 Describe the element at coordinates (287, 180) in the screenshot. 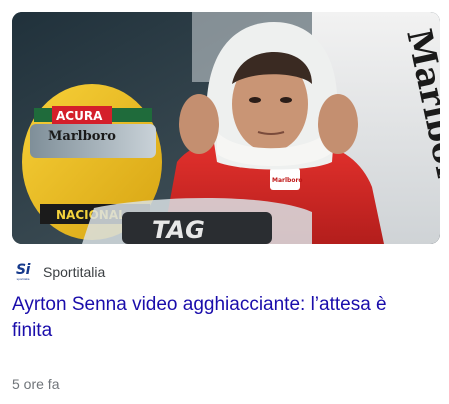

I see `suit-badge-text: Marlboro` at that location.